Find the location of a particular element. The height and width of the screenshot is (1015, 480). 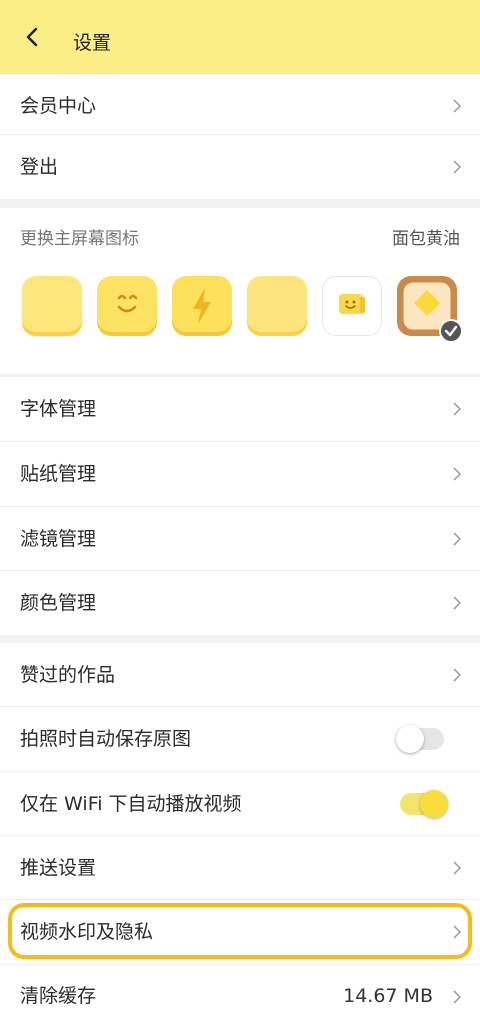

menu-item-stickers: 贴纸管理 is located at coordinates (240, 474).